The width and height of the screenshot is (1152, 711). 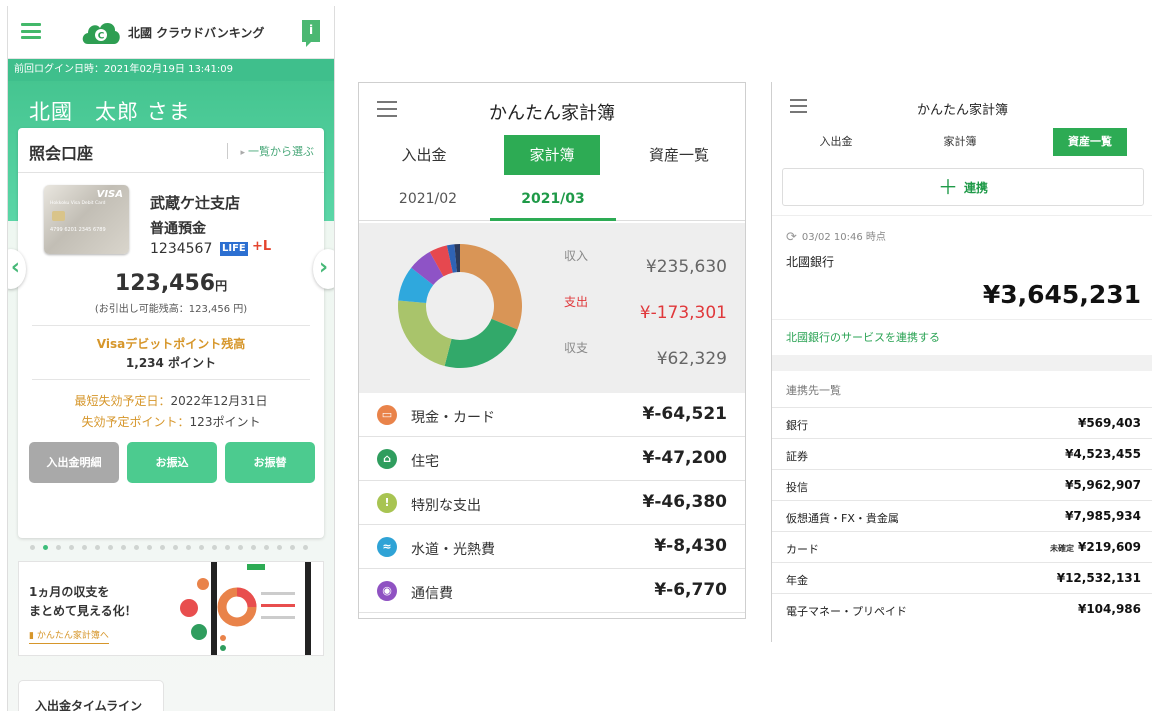 I want to click on category-row: ! 特別な支出 ¥-46,380, so click(x=552, y=503).